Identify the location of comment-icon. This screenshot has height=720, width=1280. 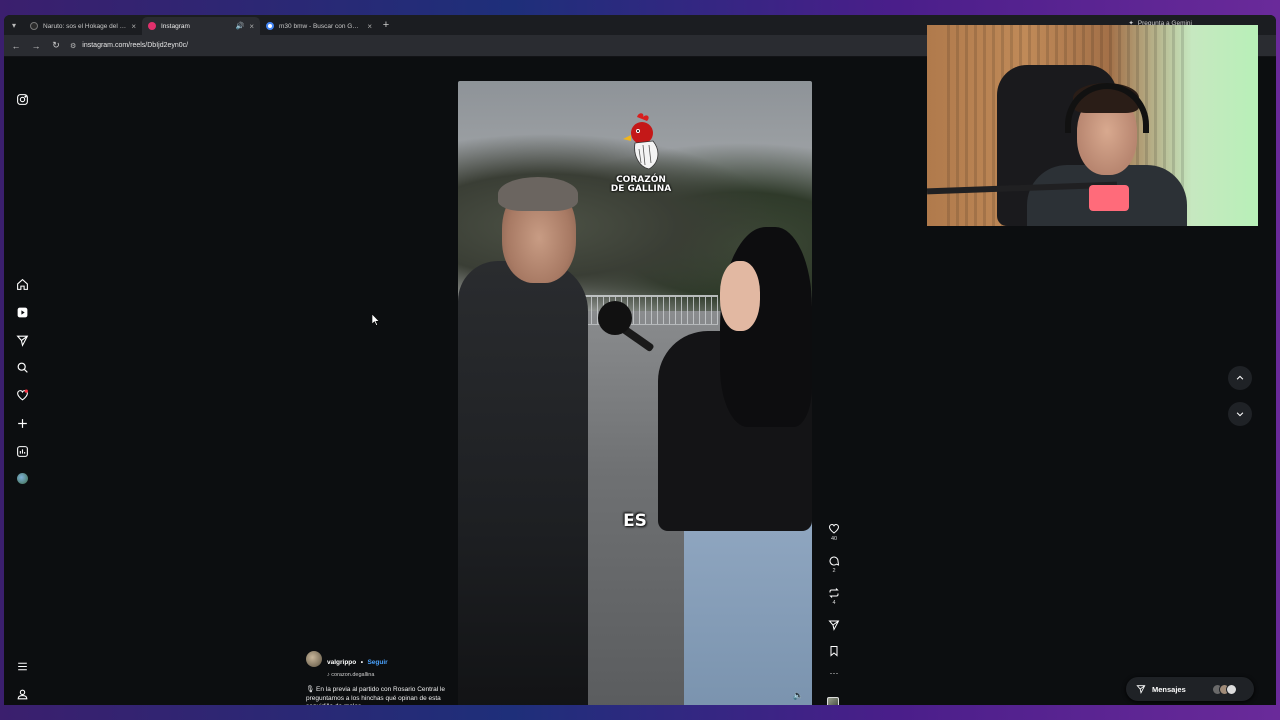
(834, 561).